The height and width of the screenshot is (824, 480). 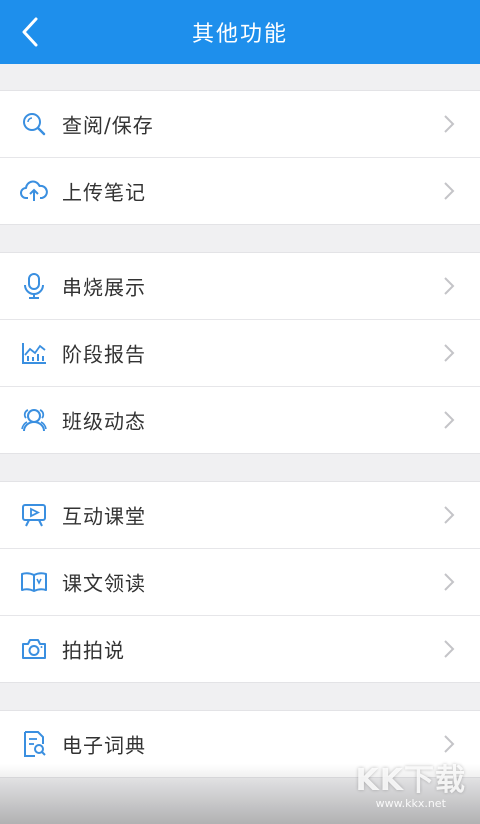 I want to click on menu-item-label: 互动课堂, so click(x=104, y=516).